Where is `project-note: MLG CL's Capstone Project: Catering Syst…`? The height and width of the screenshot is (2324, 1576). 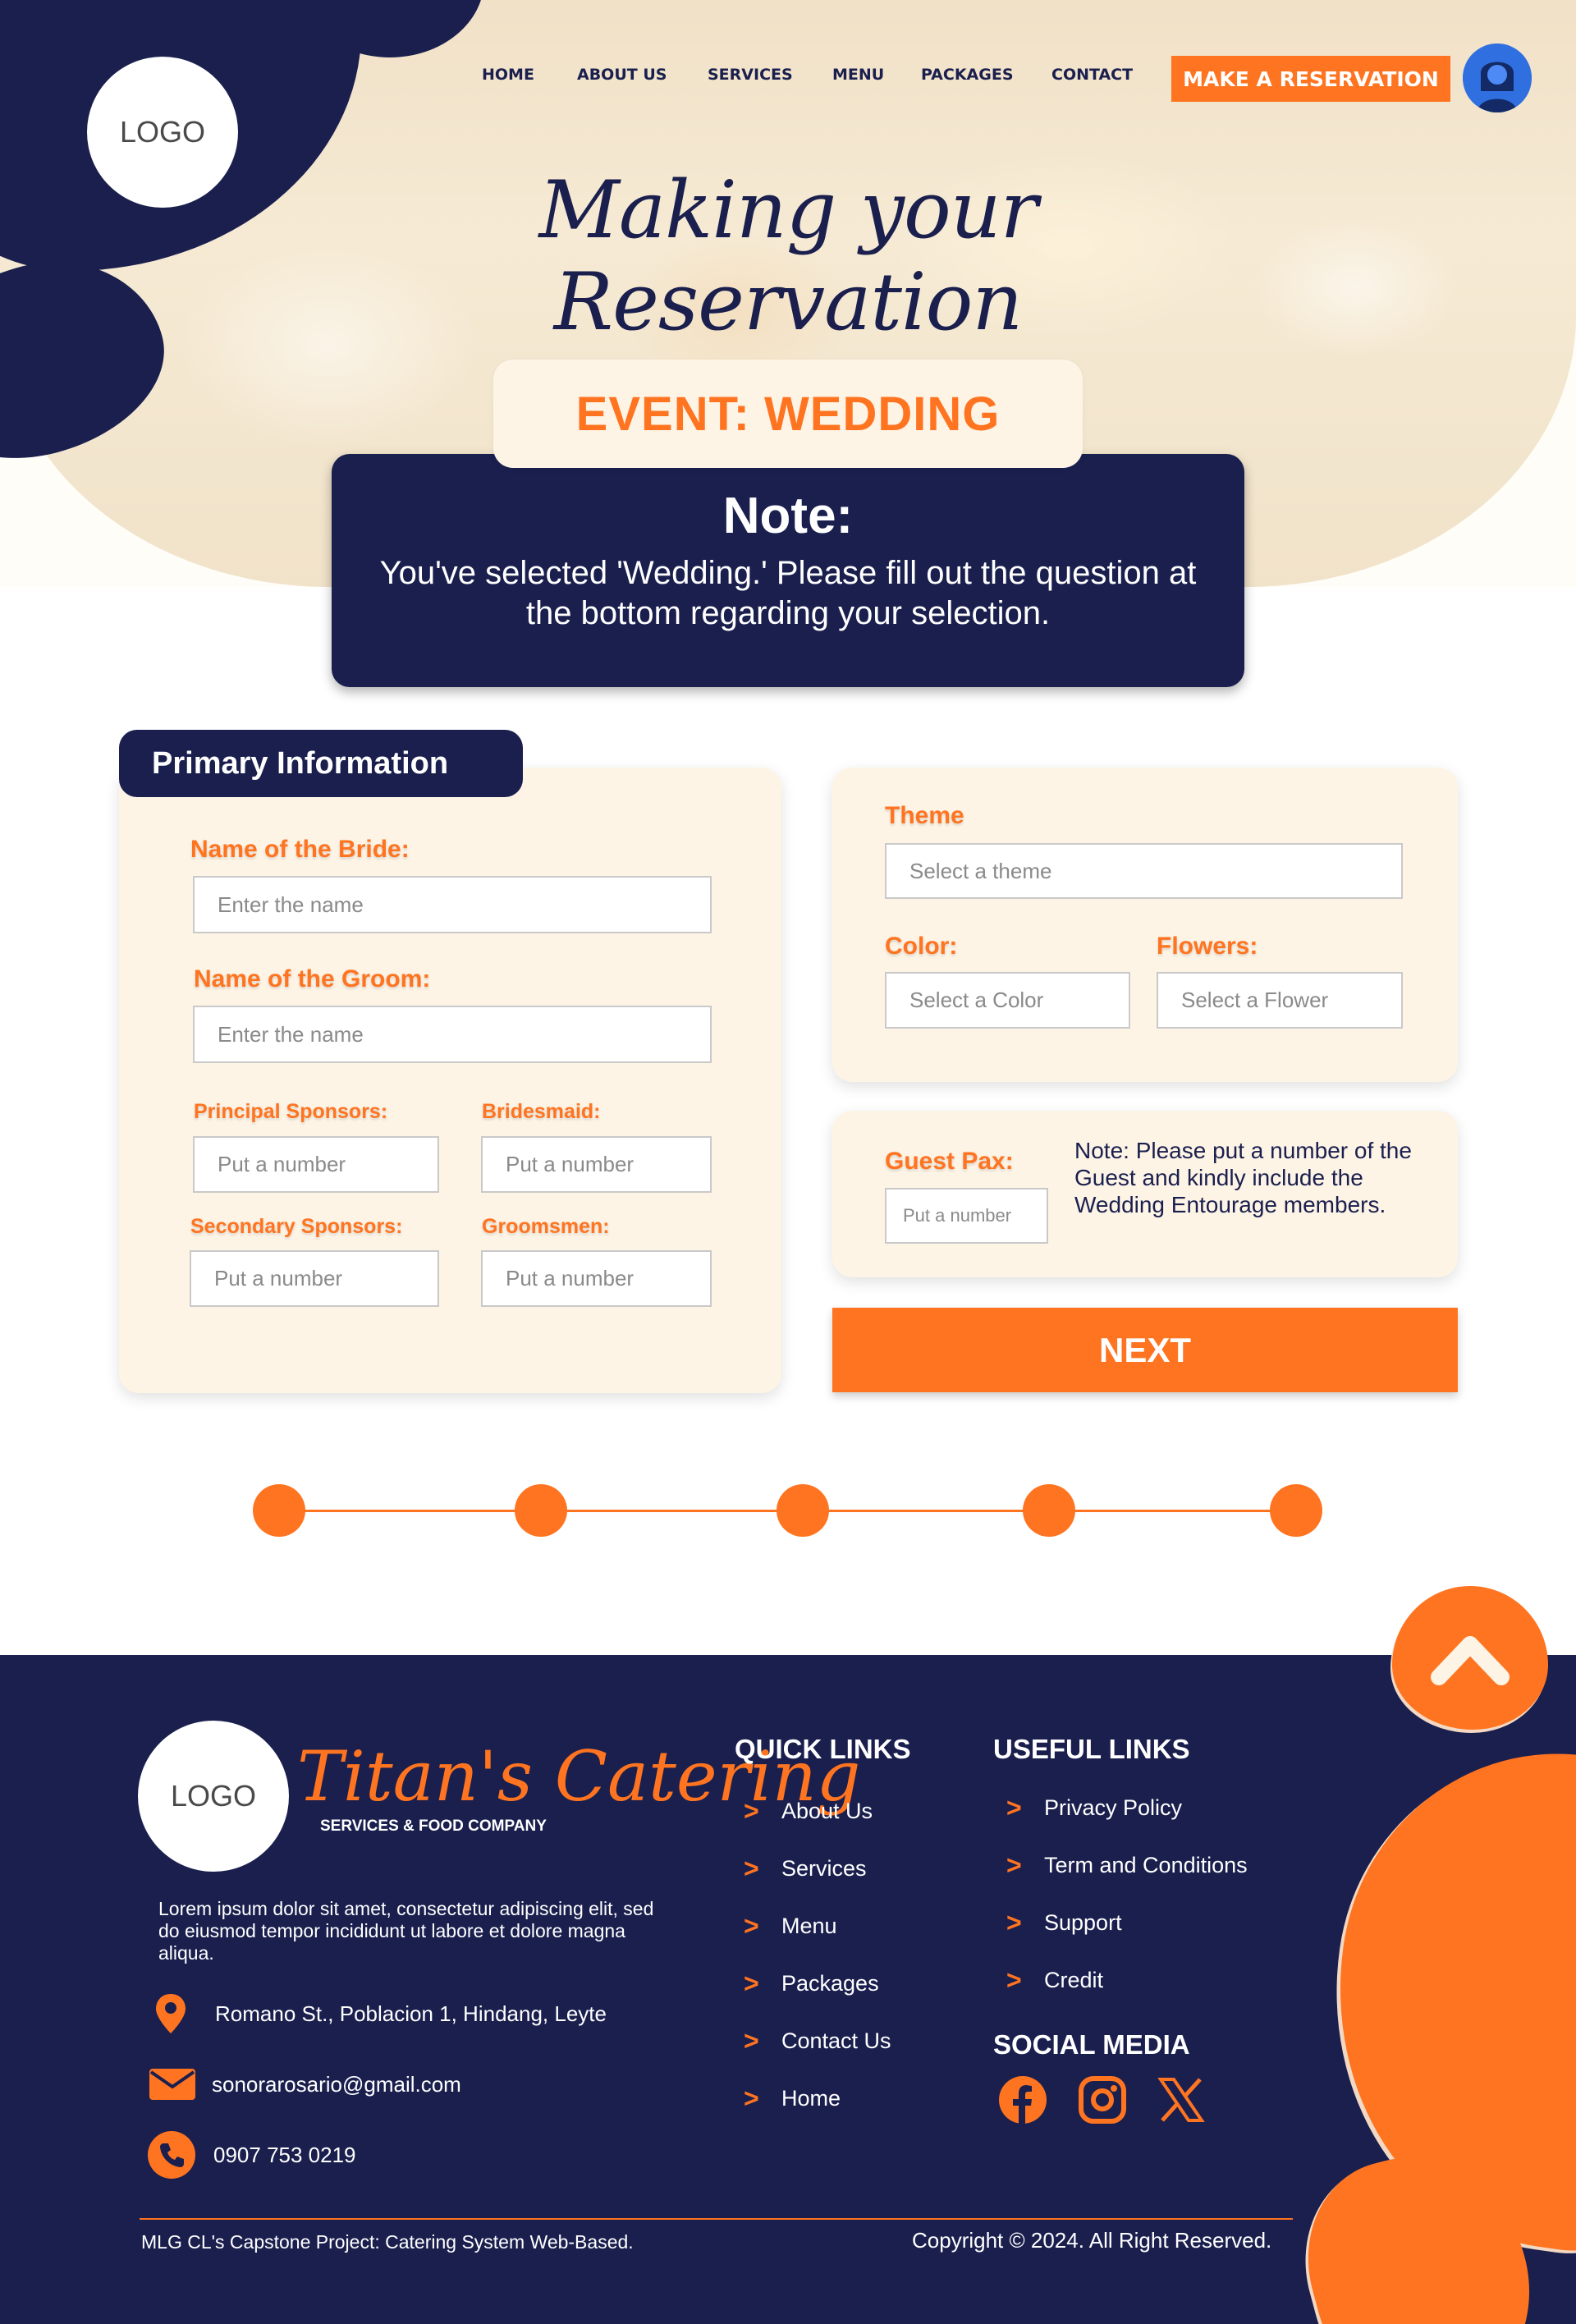 project-note: MLG CL's Capstone Project: Catering Syst… is located at coordinates (388, 2242).